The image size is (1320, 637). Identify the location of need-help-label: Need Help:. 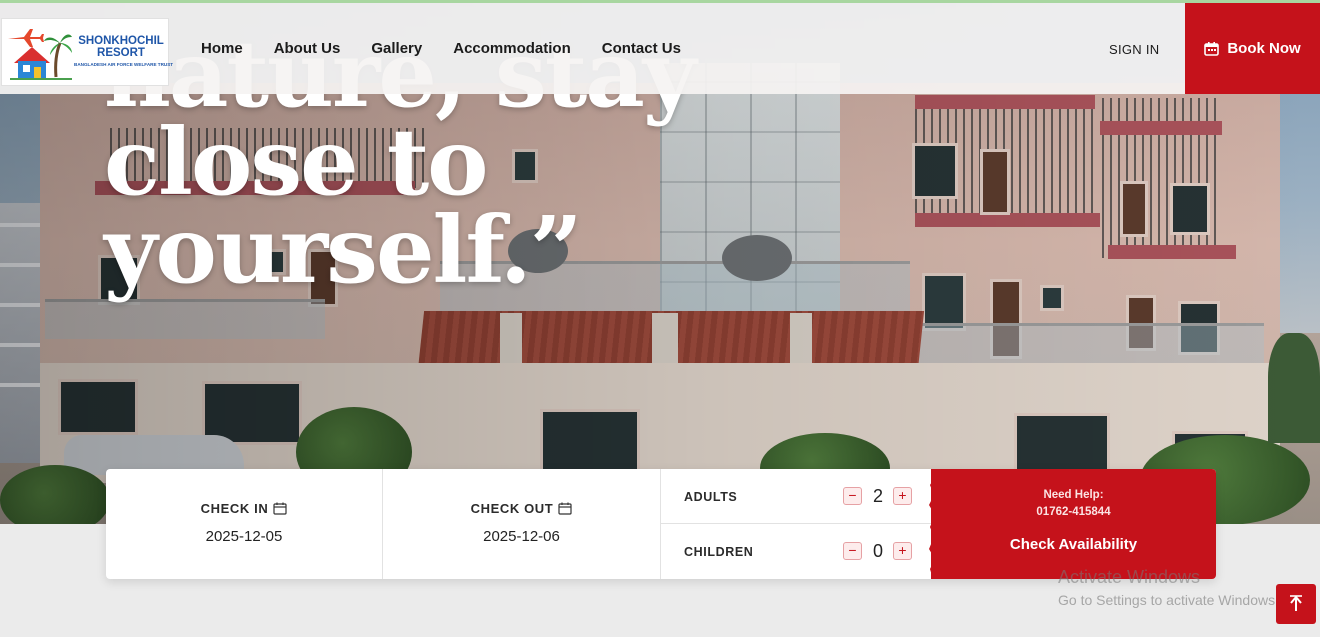
(1073, 495).